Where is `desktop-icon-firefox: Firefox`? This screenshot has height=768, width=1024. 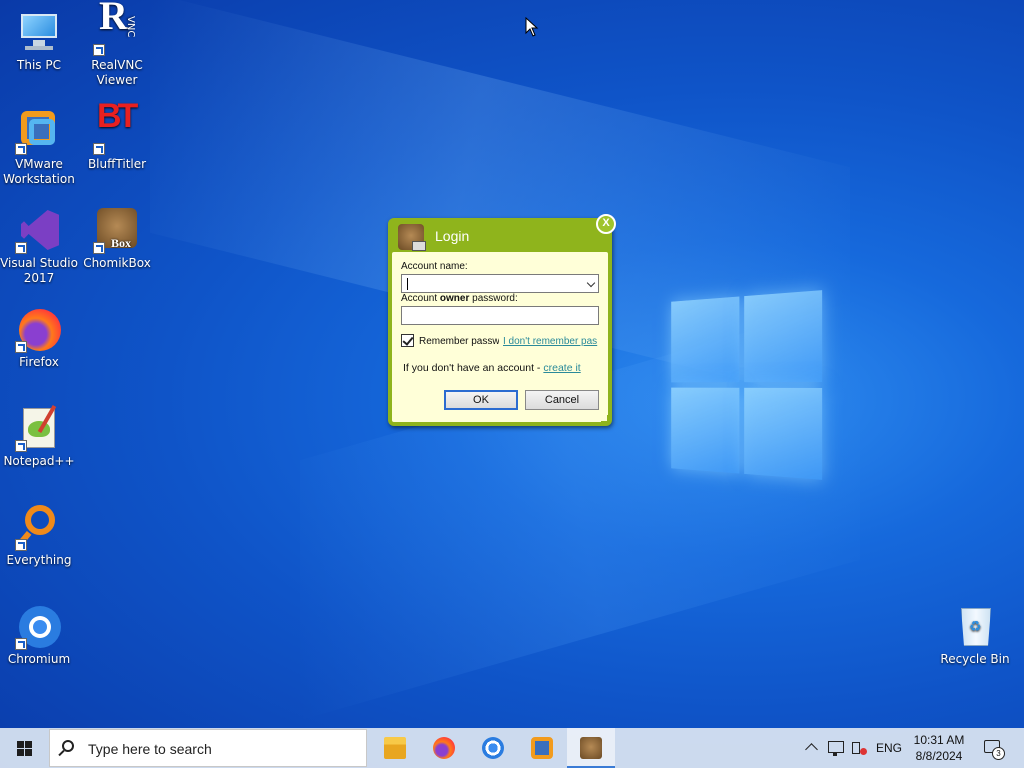 desktop-icon-firefox: Firefox is located at coordinates (39, 337).